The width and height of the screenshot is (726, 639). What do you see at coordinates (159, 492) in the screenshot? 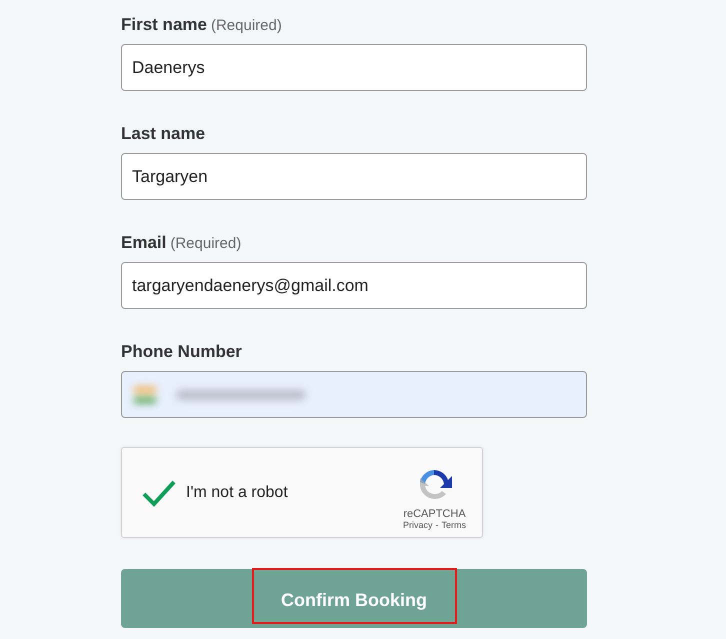
I see `checkmark-icon` at bounding box center [159, 492].